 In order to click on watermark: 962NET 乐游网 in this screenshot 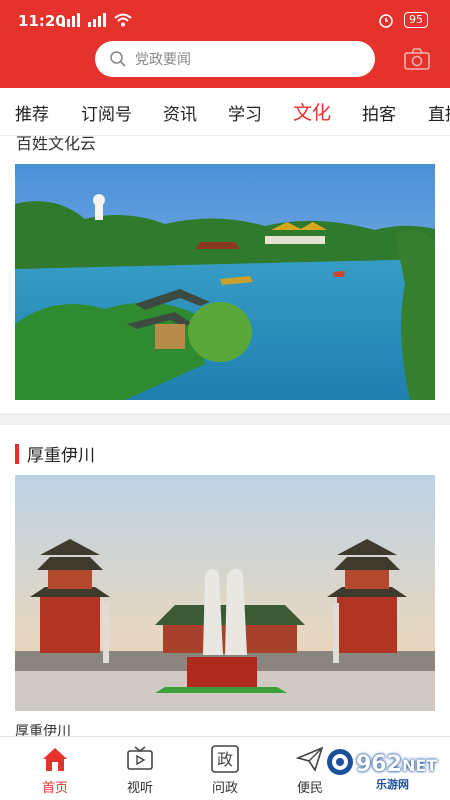, I will do `click(381, 769)`.